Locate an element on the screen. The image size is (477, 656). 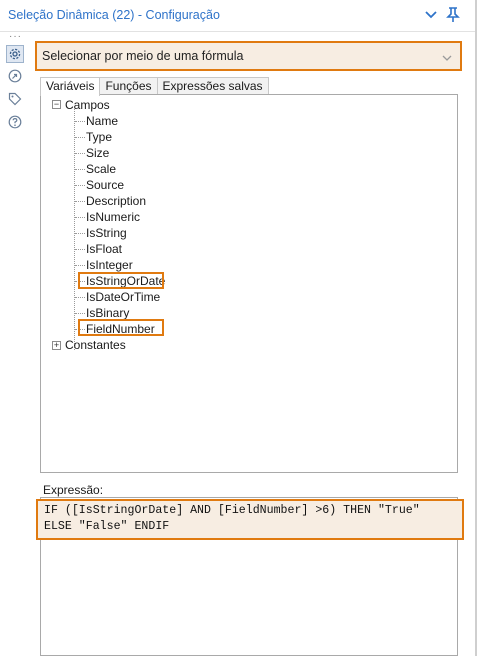
tree-field-isdateortime: IsDateOrTime is located at coordinates (123, 297).